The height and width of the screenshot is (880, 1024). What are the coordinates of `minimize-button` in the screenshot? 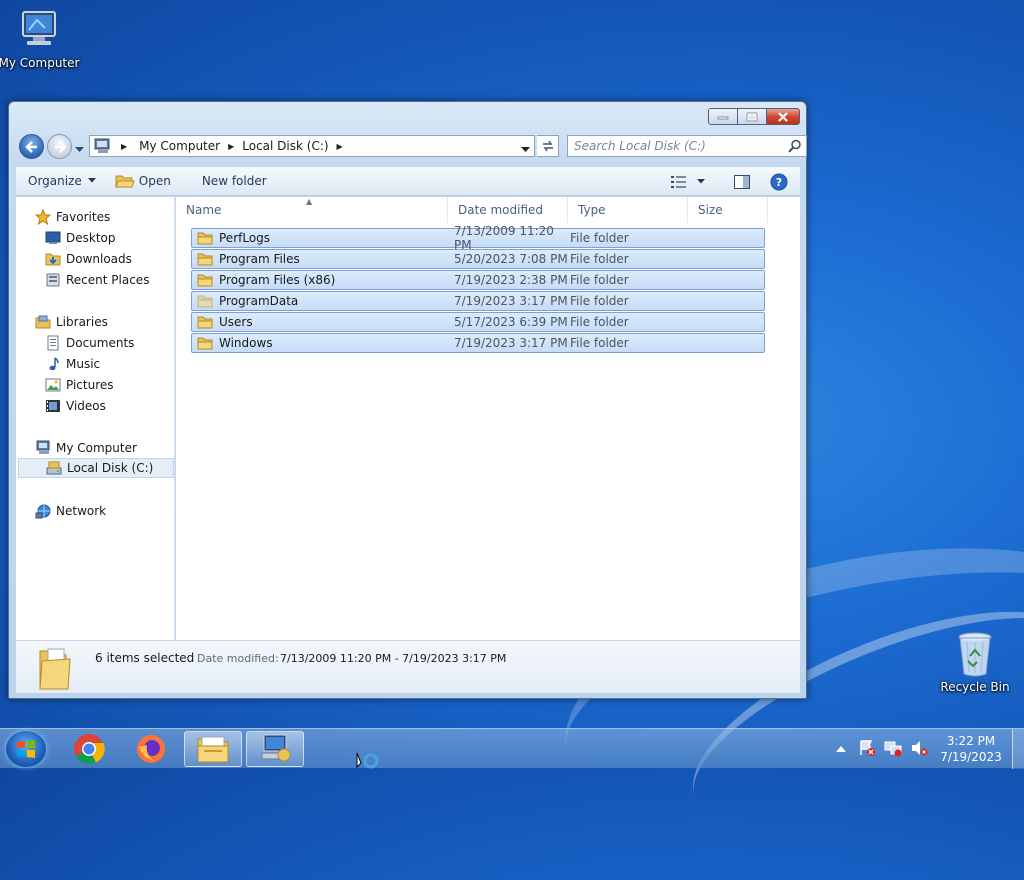 It's located at (723, 116).